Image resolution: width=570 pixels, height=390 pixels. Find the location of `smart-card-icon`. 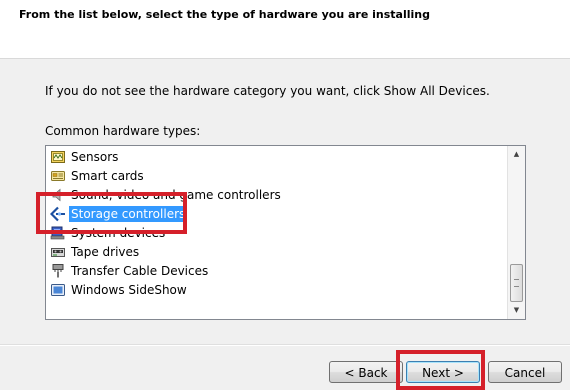

smart-card-icon is located at coordinates (58, 176).